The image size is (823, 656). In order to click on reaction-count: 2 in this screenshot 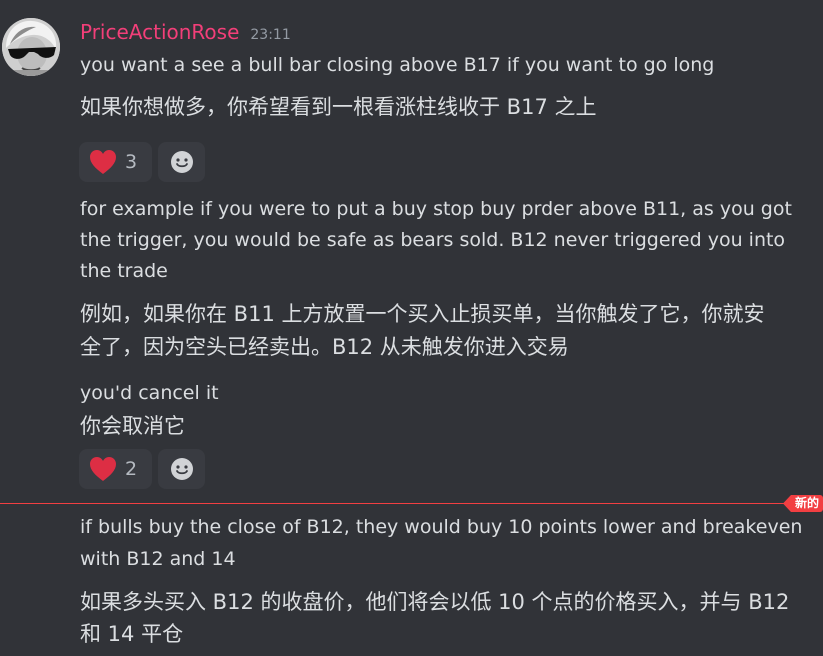, I will do `click(131, 469)`.